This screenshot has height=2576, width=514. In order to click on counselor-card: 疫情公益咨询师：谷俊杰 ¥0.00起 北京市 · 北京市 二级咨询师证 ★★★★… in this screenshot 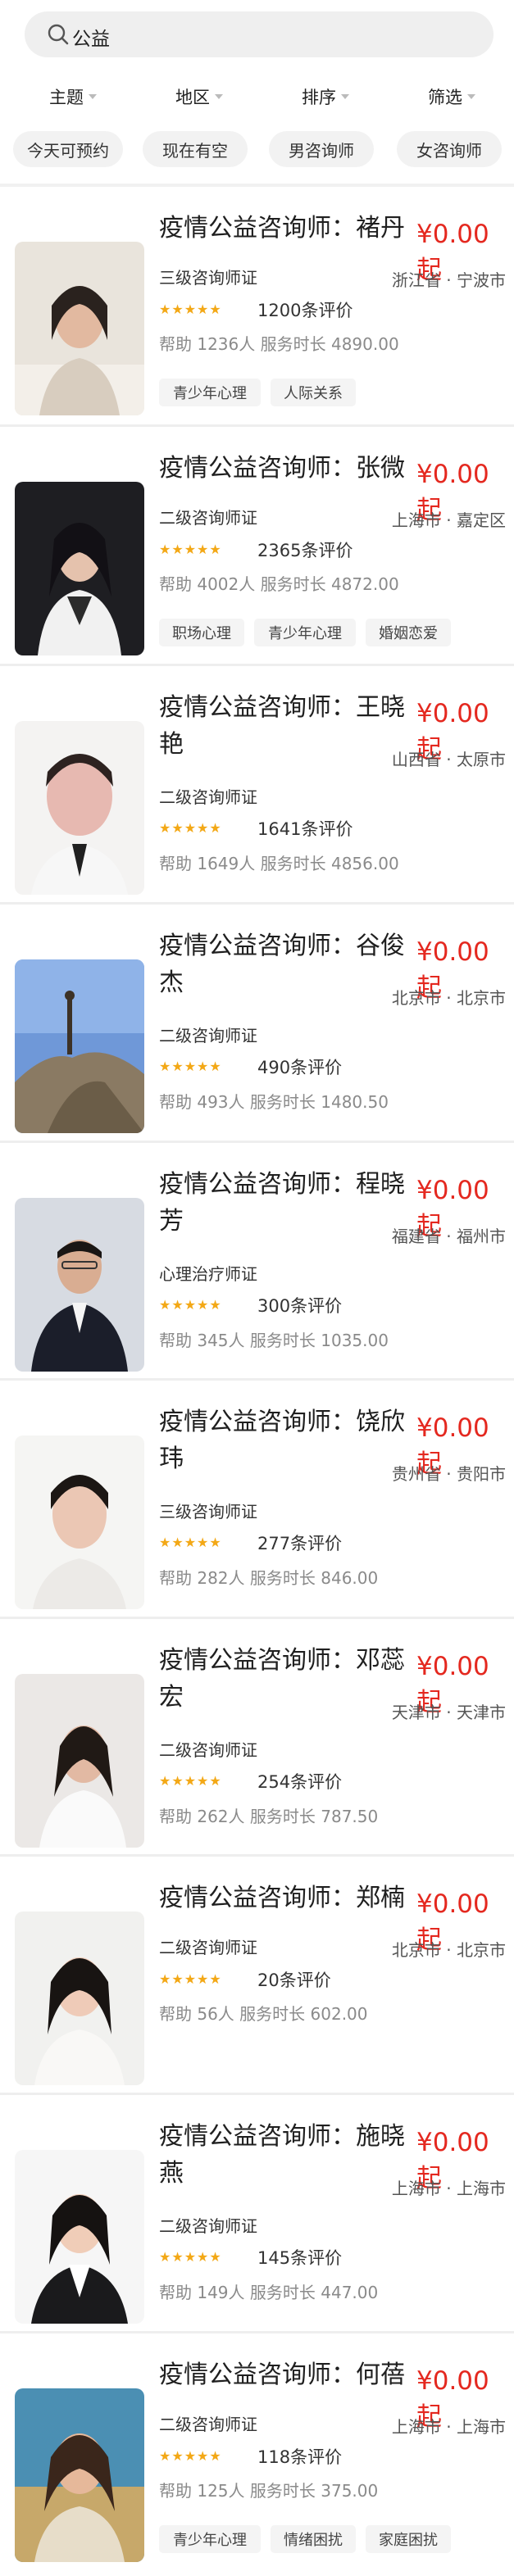, I will do `click(257, 1024)`.